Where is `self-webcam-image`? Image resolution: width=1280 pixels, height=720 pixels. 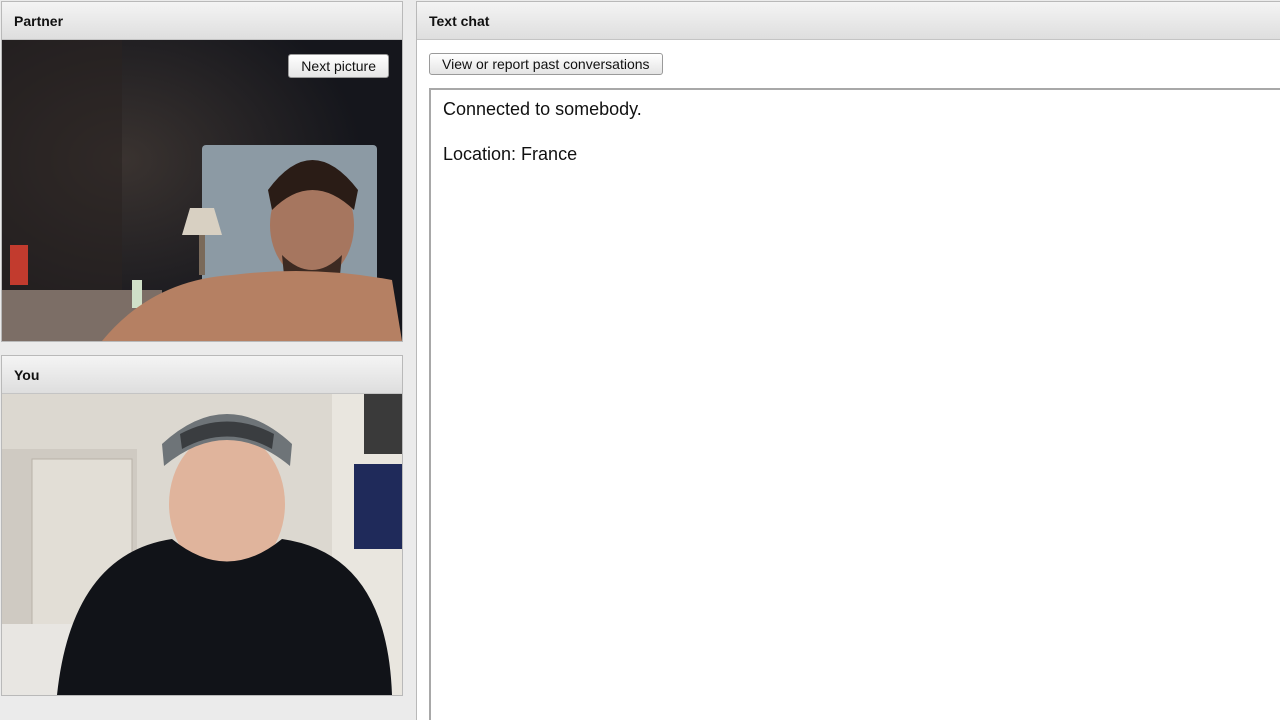
self-webcam-image is located at coordinates (202, 544).